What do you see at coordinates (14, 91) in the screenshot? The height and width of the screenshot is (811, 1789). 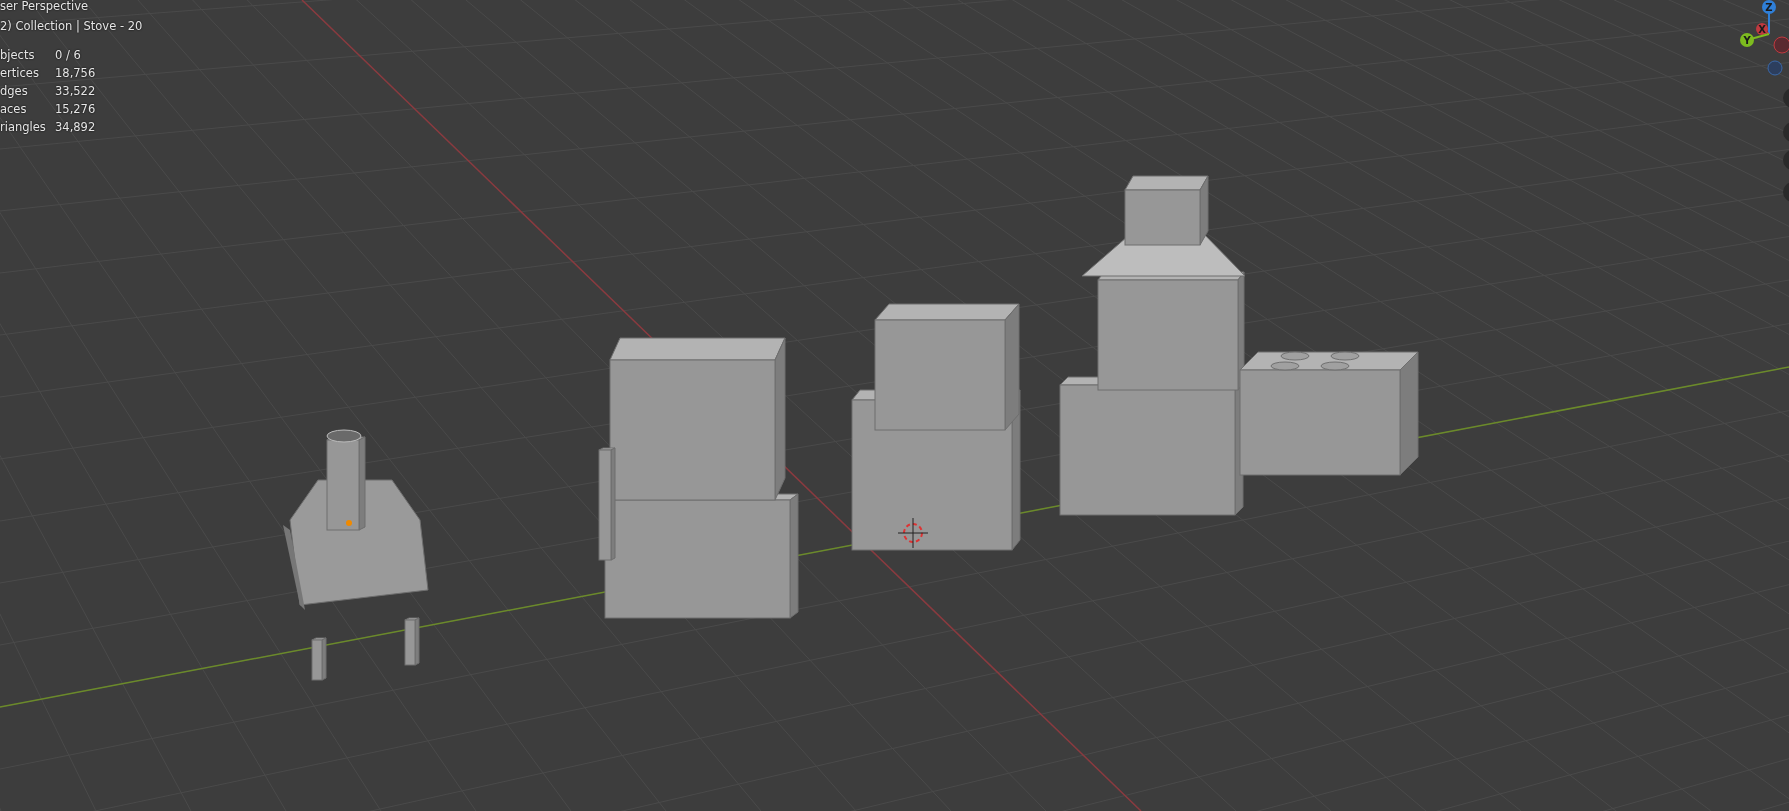 I see `stat-label: dges` at bounding box center [14, 91].